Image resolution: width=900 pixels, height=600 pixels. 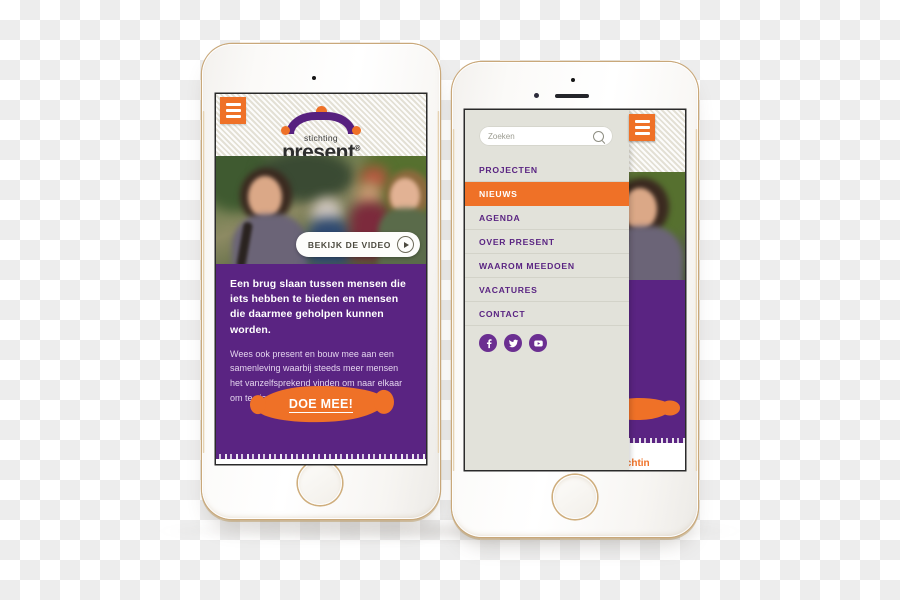 What do you see at coordinates (536, 95) in the screenshot?
I see `front-camera-icon` at bounding box center [536, 95].